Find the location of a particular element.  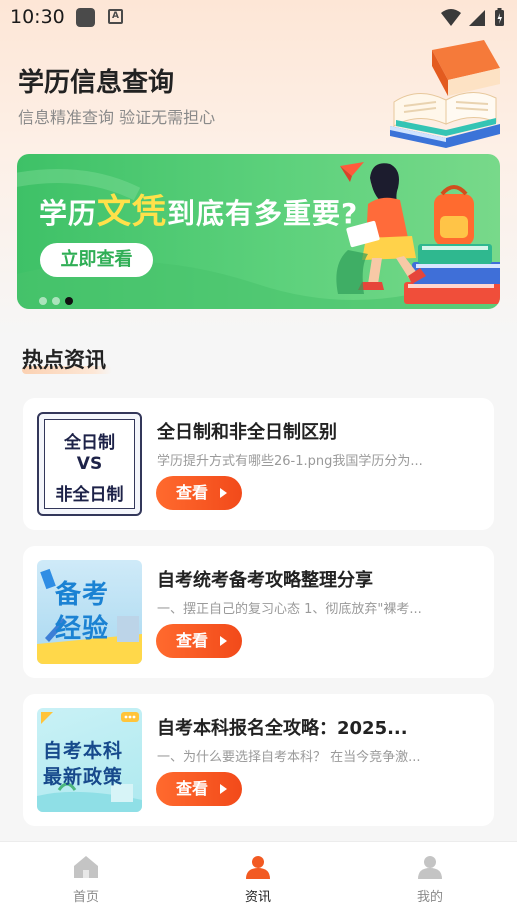

banner-view-button: 立即查看 is located at coordinates (96, 260).